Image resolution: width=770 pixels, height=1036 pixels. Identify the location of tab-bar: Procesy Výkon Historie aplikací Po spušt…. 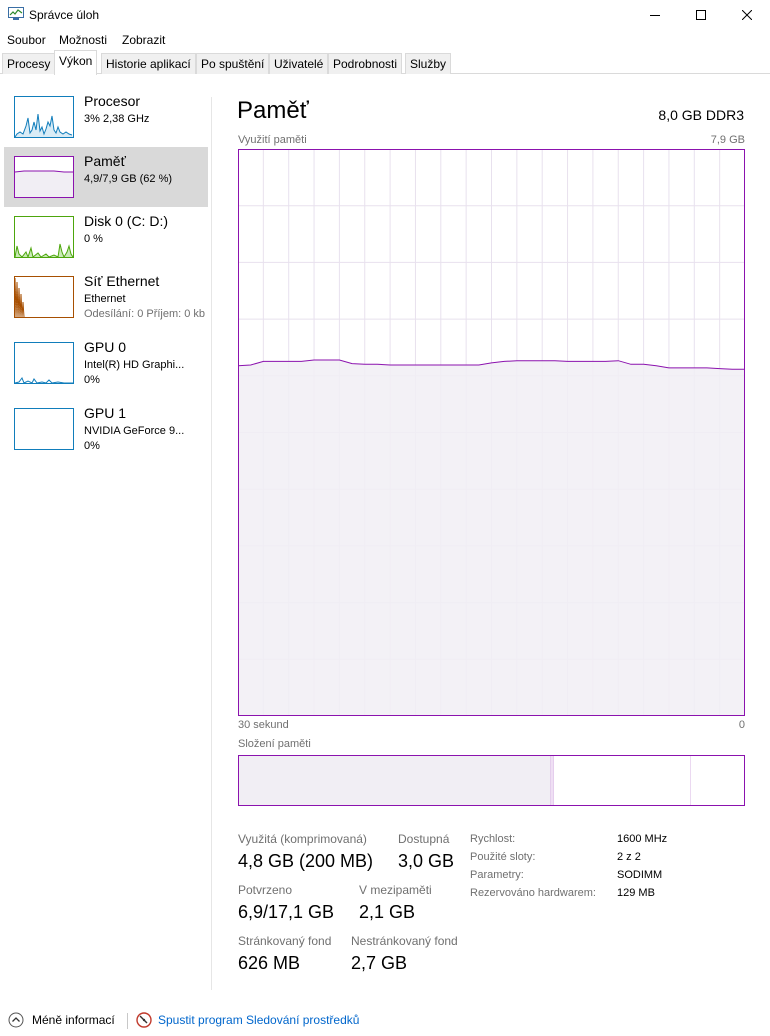
(385, 62).